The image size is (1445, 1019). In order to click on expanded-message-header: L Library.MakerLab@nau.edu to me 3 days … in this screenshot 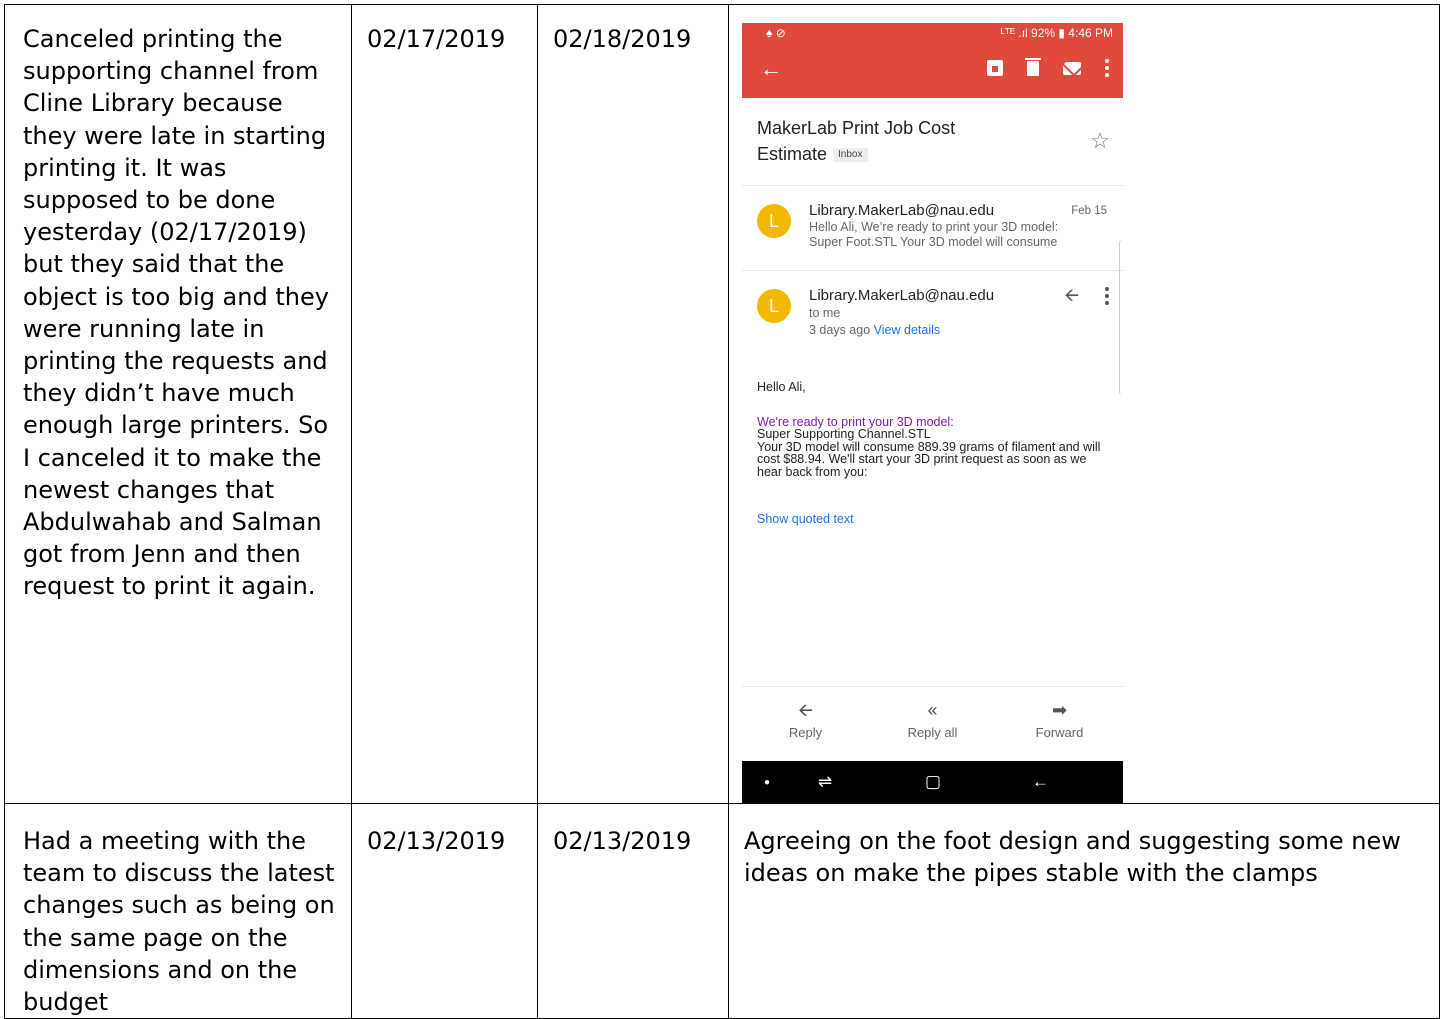, I will do `click(932, 314)`.